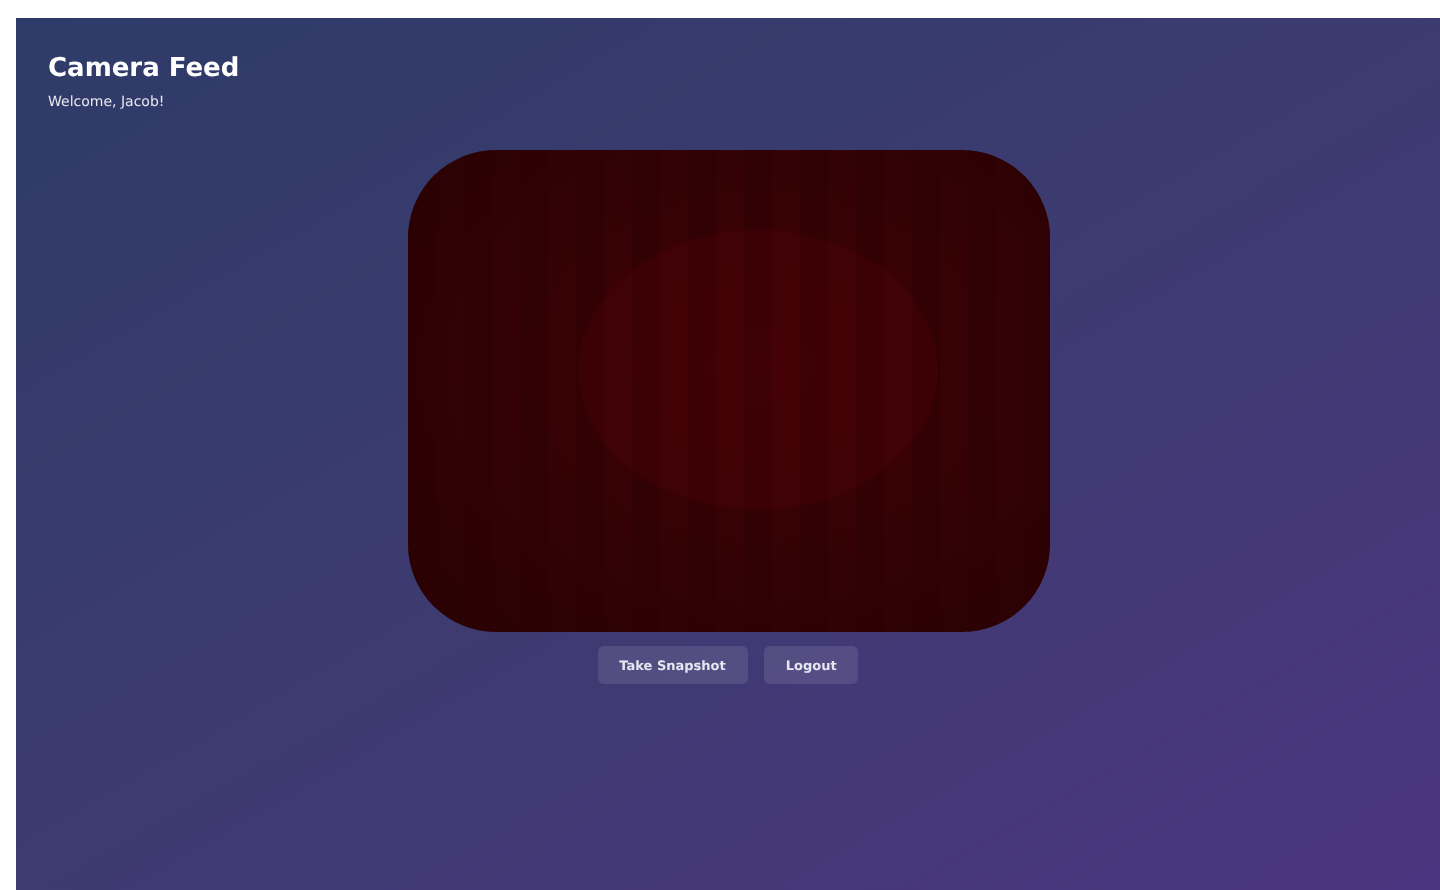  I want to click on page-title: Camera Feed, so click(145, 69).